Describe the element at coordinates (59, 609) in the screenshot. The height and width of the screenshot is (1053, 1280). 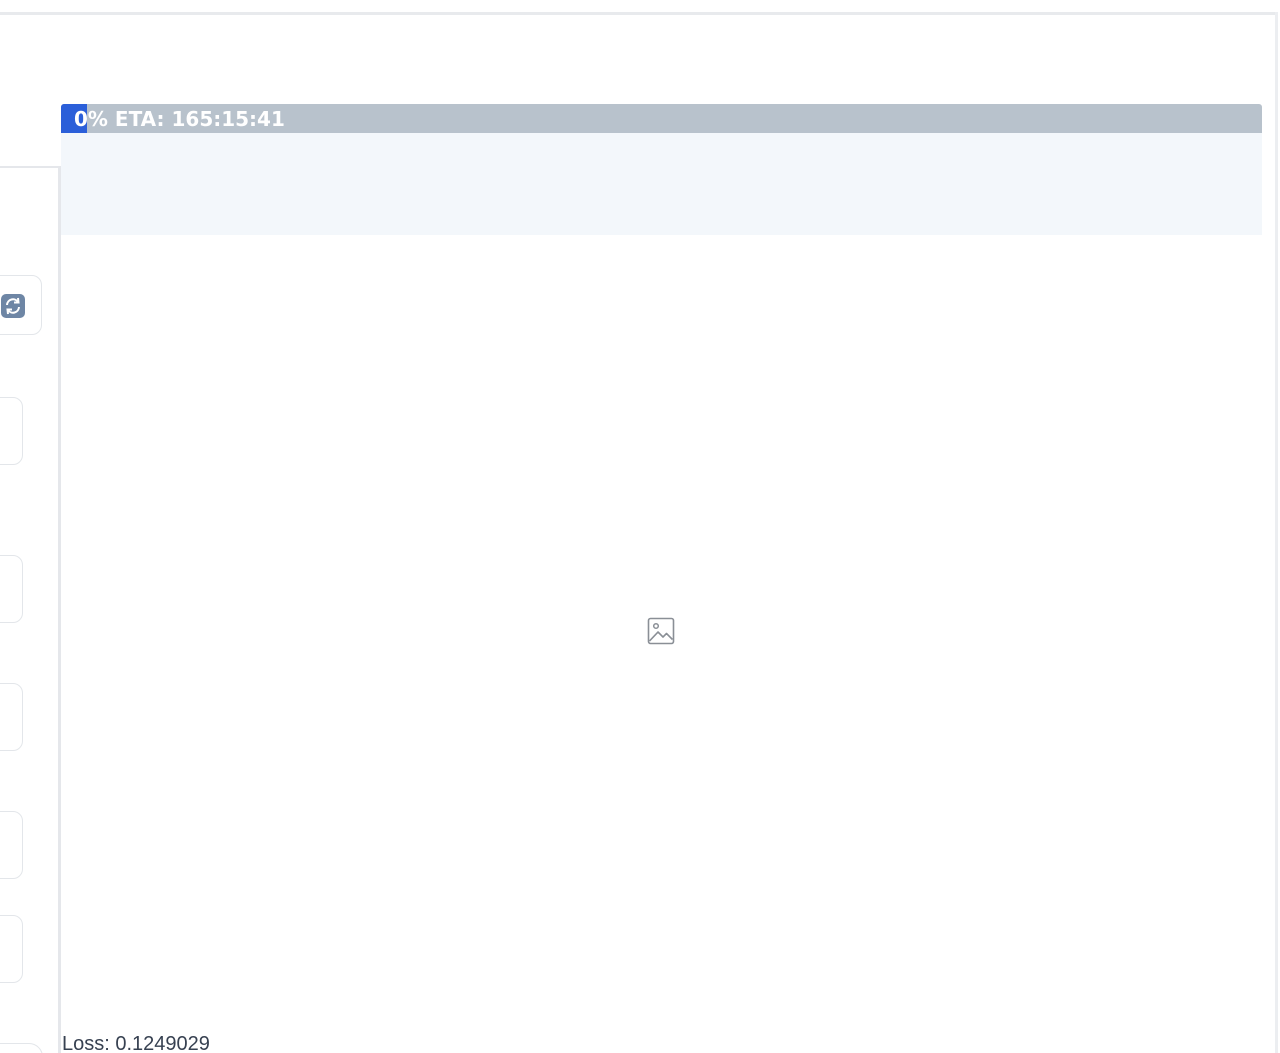
I see `left-panel-divider` at that location.